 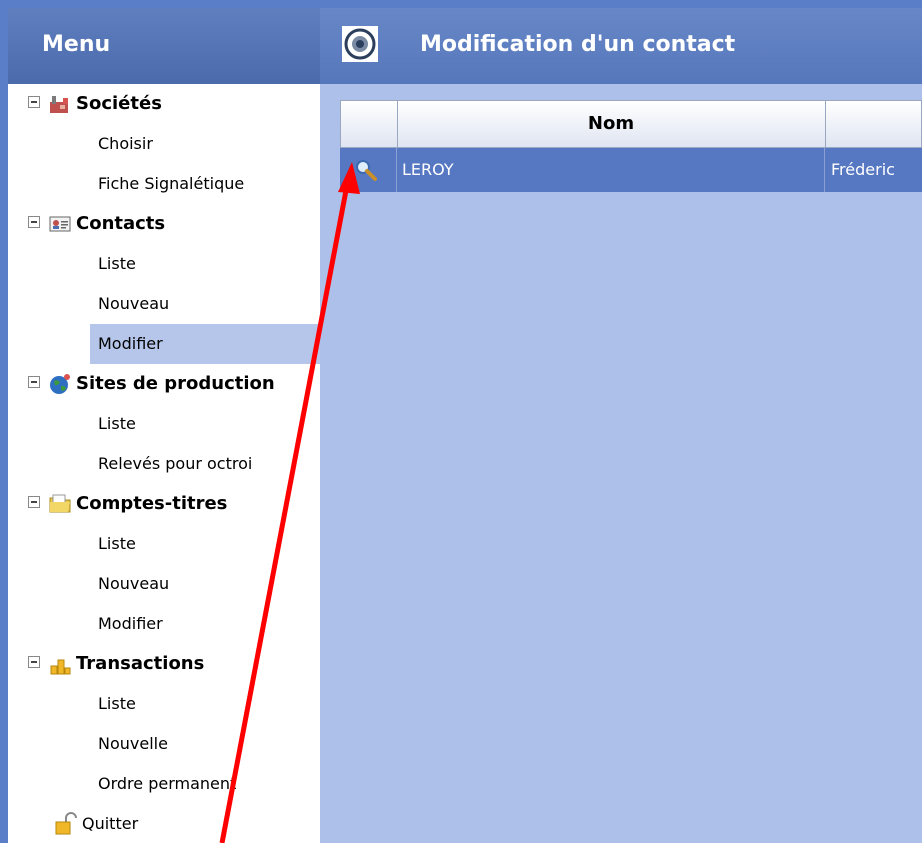 What do you see at coordinates (164, 46) in the screenshot?
I see `menu-header: Menu` at bounding box center [164, 46].